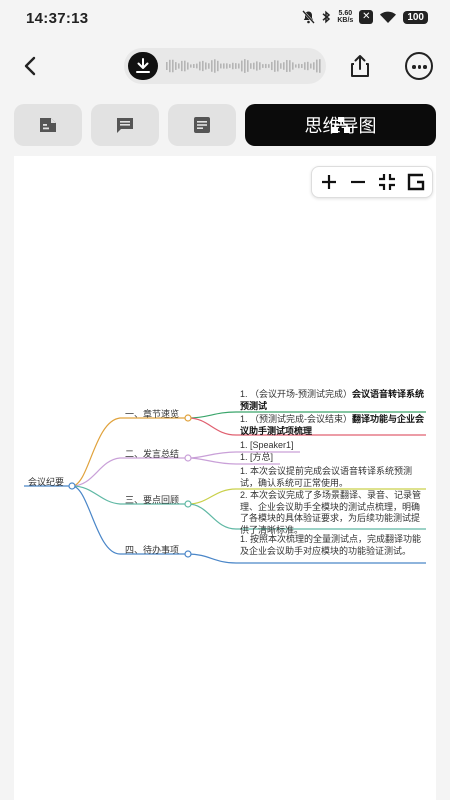 This screenshot has height=800, width=450. Describe the element at coordinates (326, 17) in the screenshot. I see `bluetooth-icon` at that location.